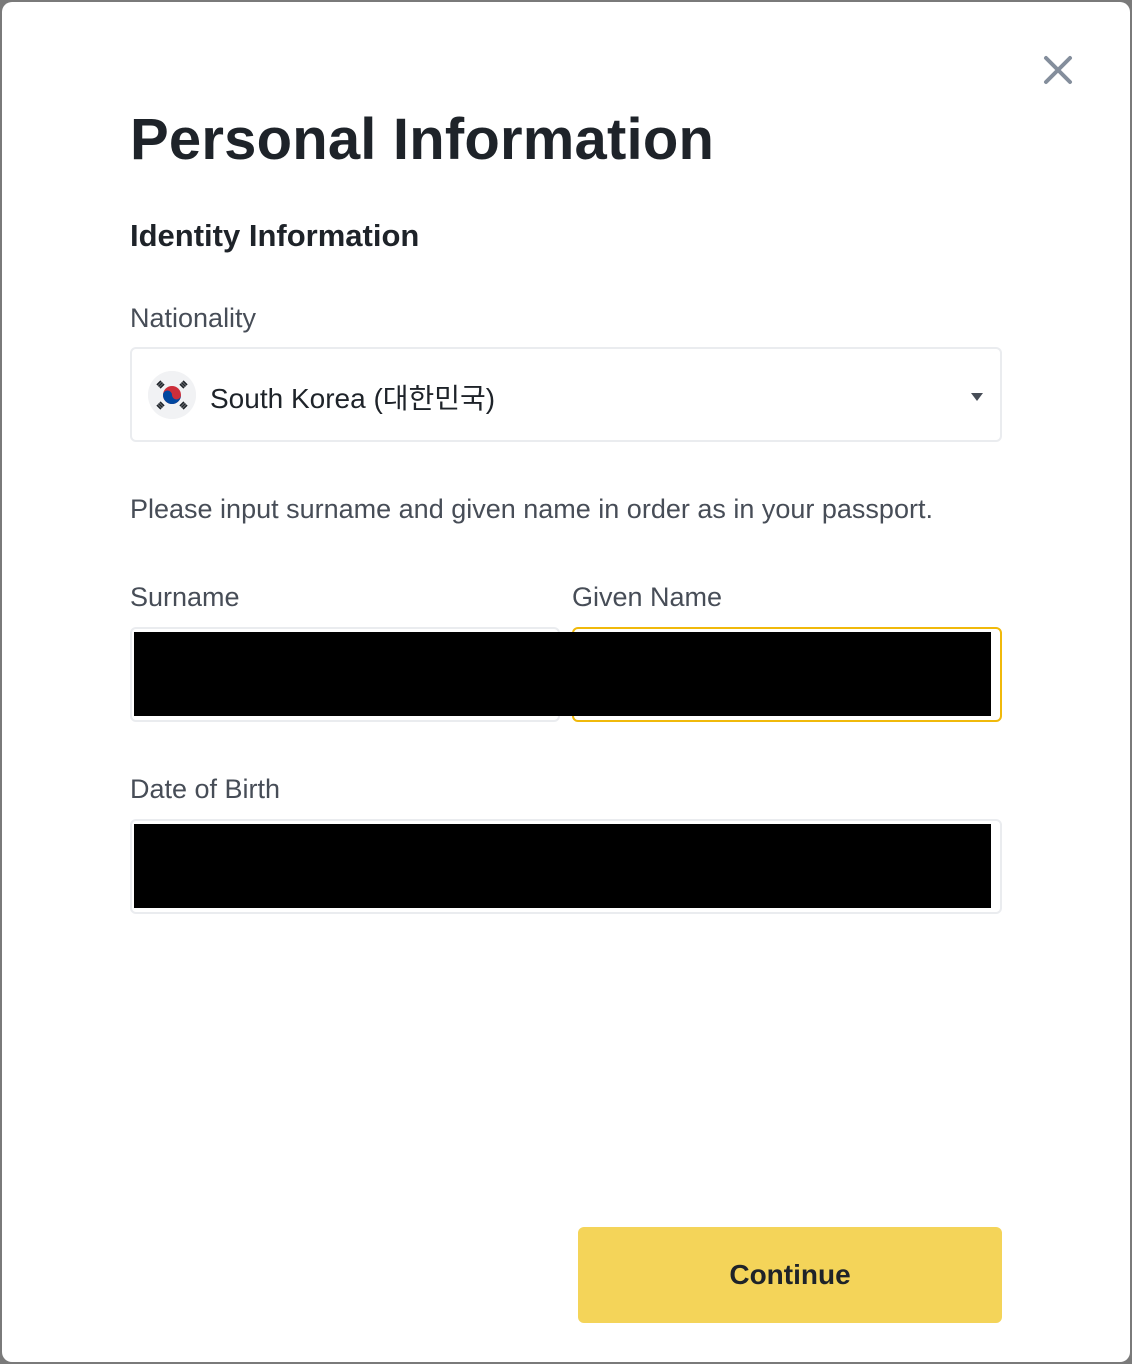  I want to click on caret-down-icon, so click(977, 395).